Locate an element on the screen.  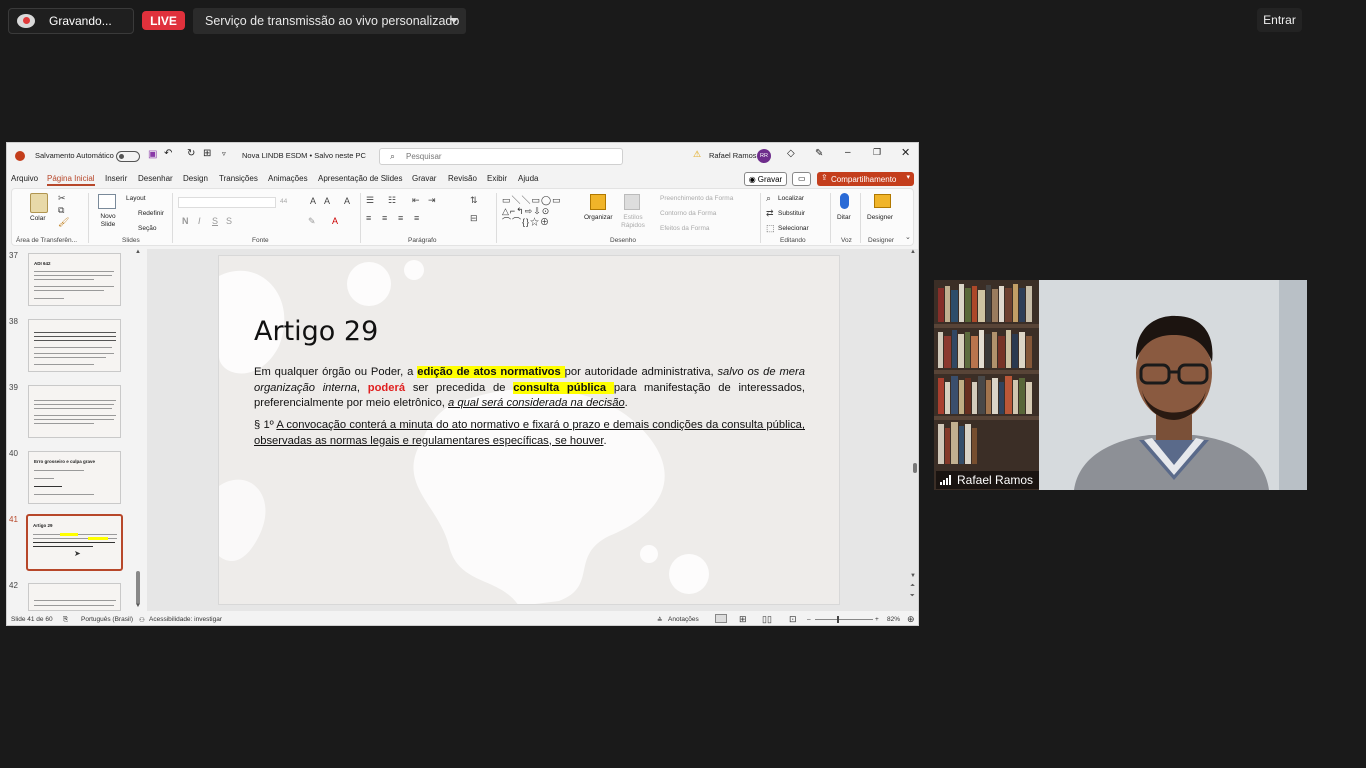
autosave-toggle is located at coordinates (128, 156).